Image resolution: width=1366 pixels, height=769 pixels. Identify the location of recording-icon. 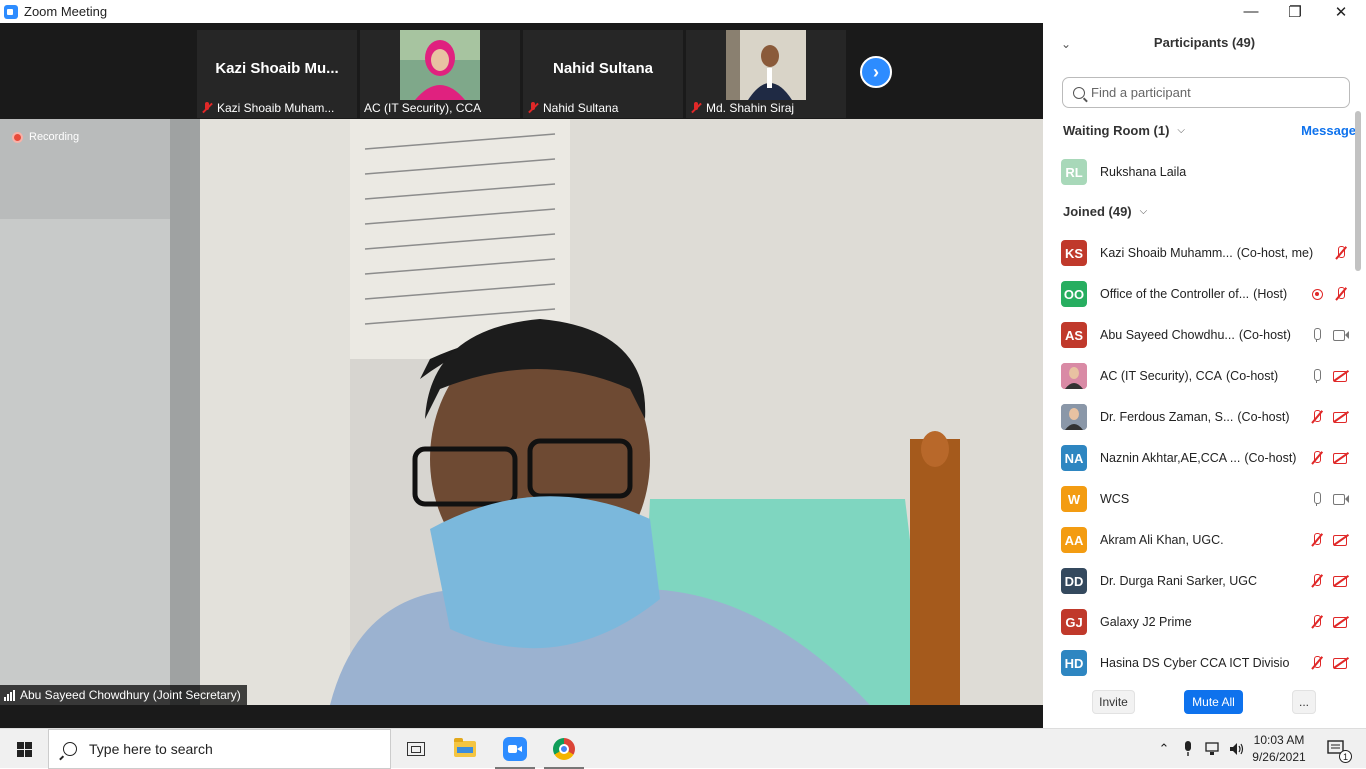
(1317, 294).